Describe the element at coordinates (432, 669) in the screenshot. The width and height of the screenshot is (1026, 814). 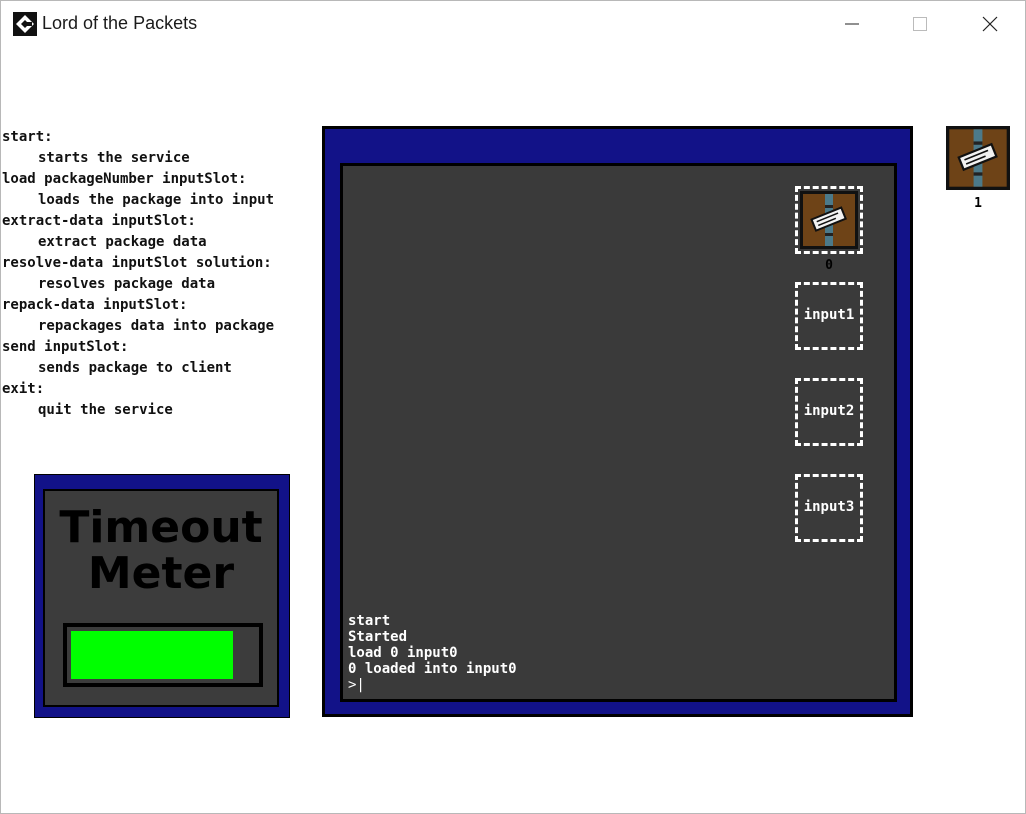
I see `console-line: 0 loaded into input0` at that location.